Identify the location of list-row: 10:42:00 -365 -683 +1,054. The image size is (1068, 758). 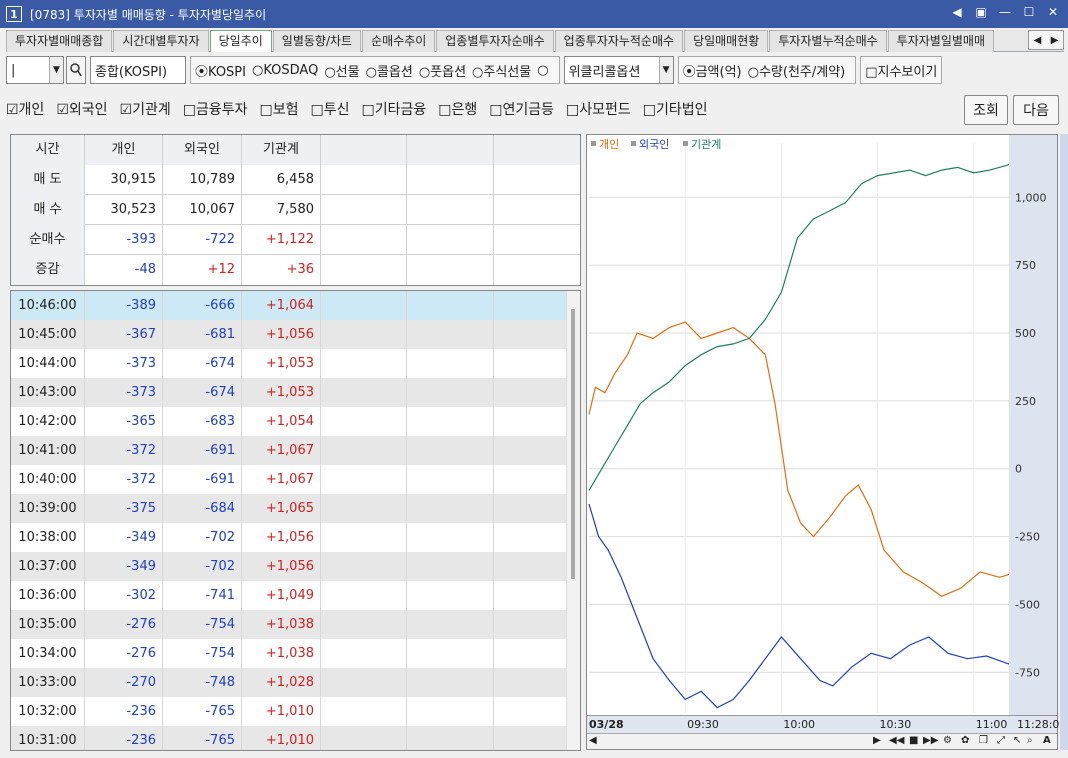
(295, 421).